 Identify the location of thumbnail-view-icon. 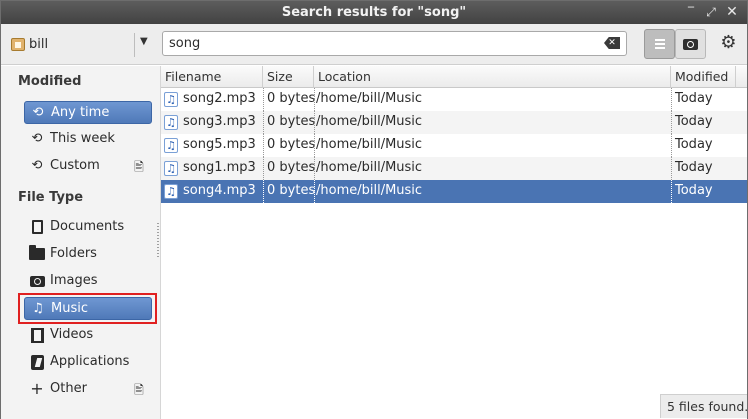
(690, 44).